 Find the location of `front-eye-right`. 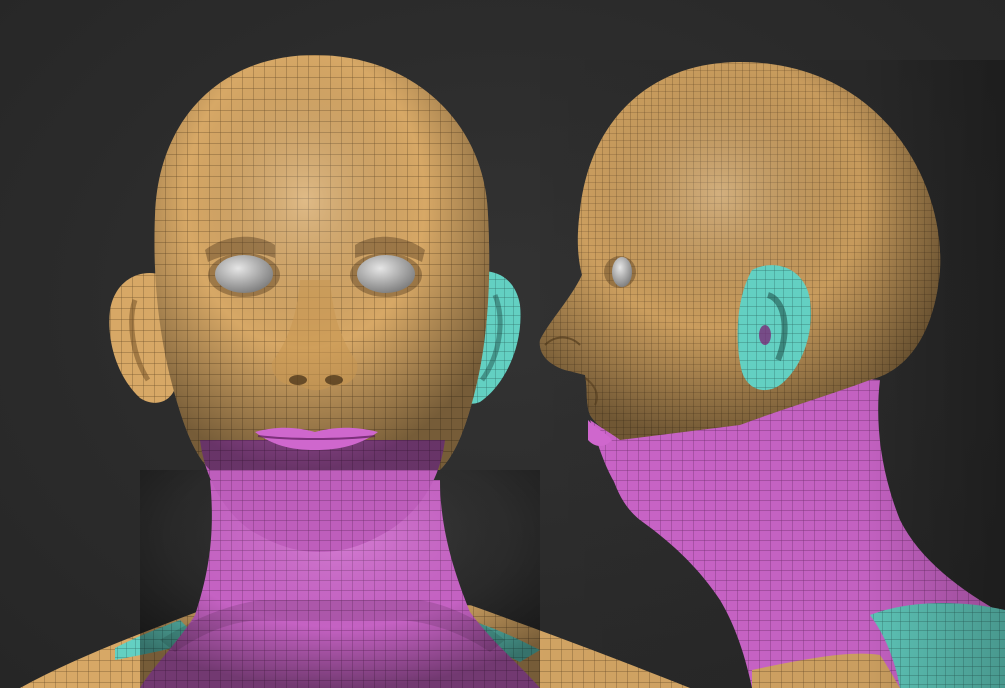

front-eye-right is located at coordinates (386, 274).